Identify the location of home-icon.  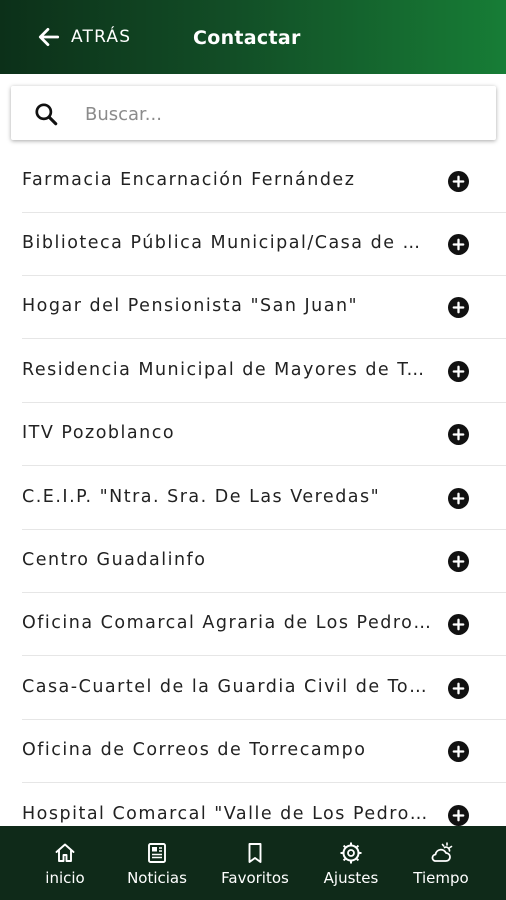
(65, 852).